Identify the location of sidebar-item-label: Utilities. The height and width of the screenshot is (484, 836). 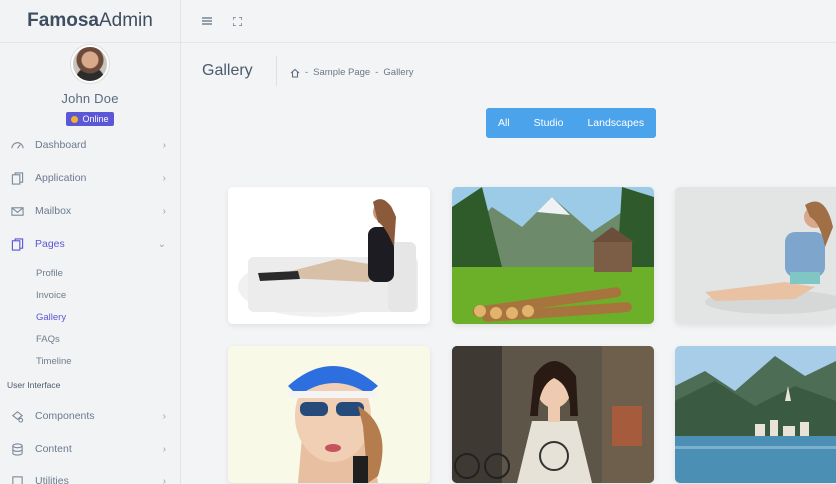
(52, 479).